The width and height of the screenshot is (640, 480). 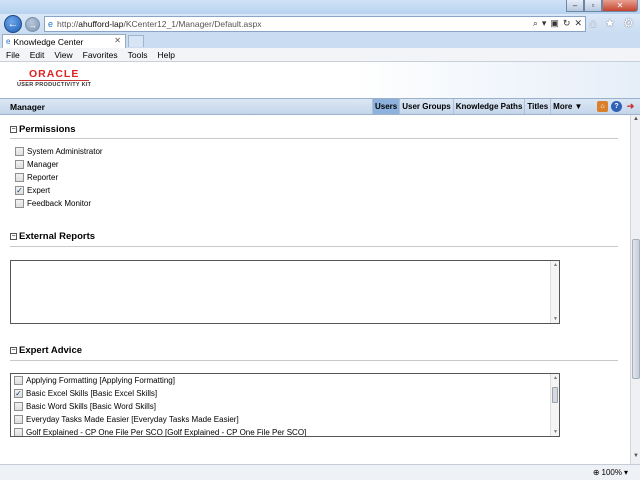 I want to click on tab-bar: e Knowledge Center ✕, so click(x=320, y=41).